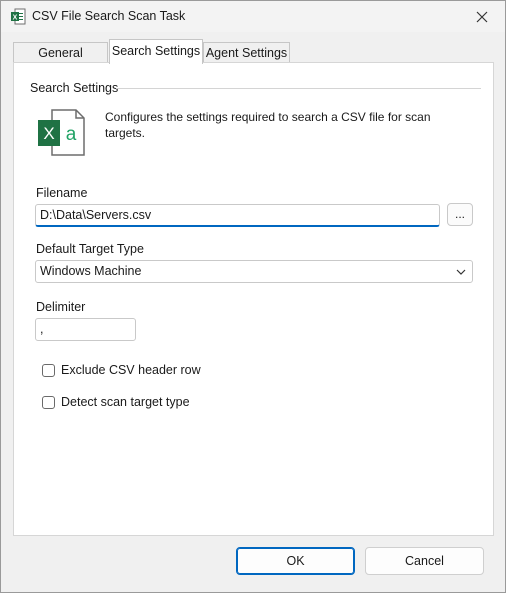 Image resolution: width=506 pixels, height=593 pixels. What do you see at coordinates (295, 561) in the screenshot?
I see `ok-button: OK` at bounding box center [295, 561].